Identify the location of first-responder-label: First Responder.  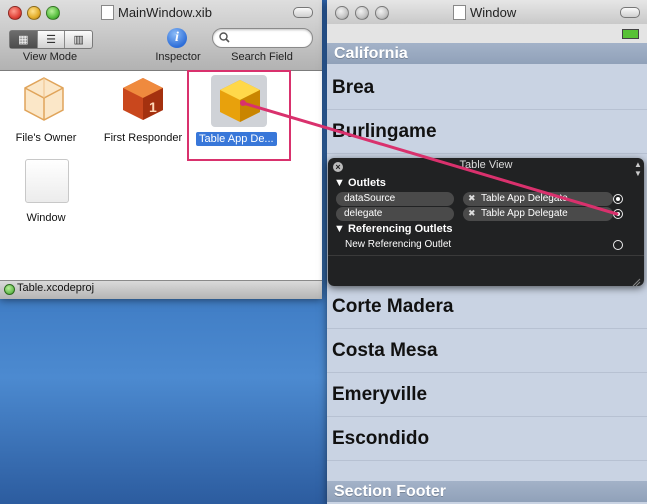
(143, 138).